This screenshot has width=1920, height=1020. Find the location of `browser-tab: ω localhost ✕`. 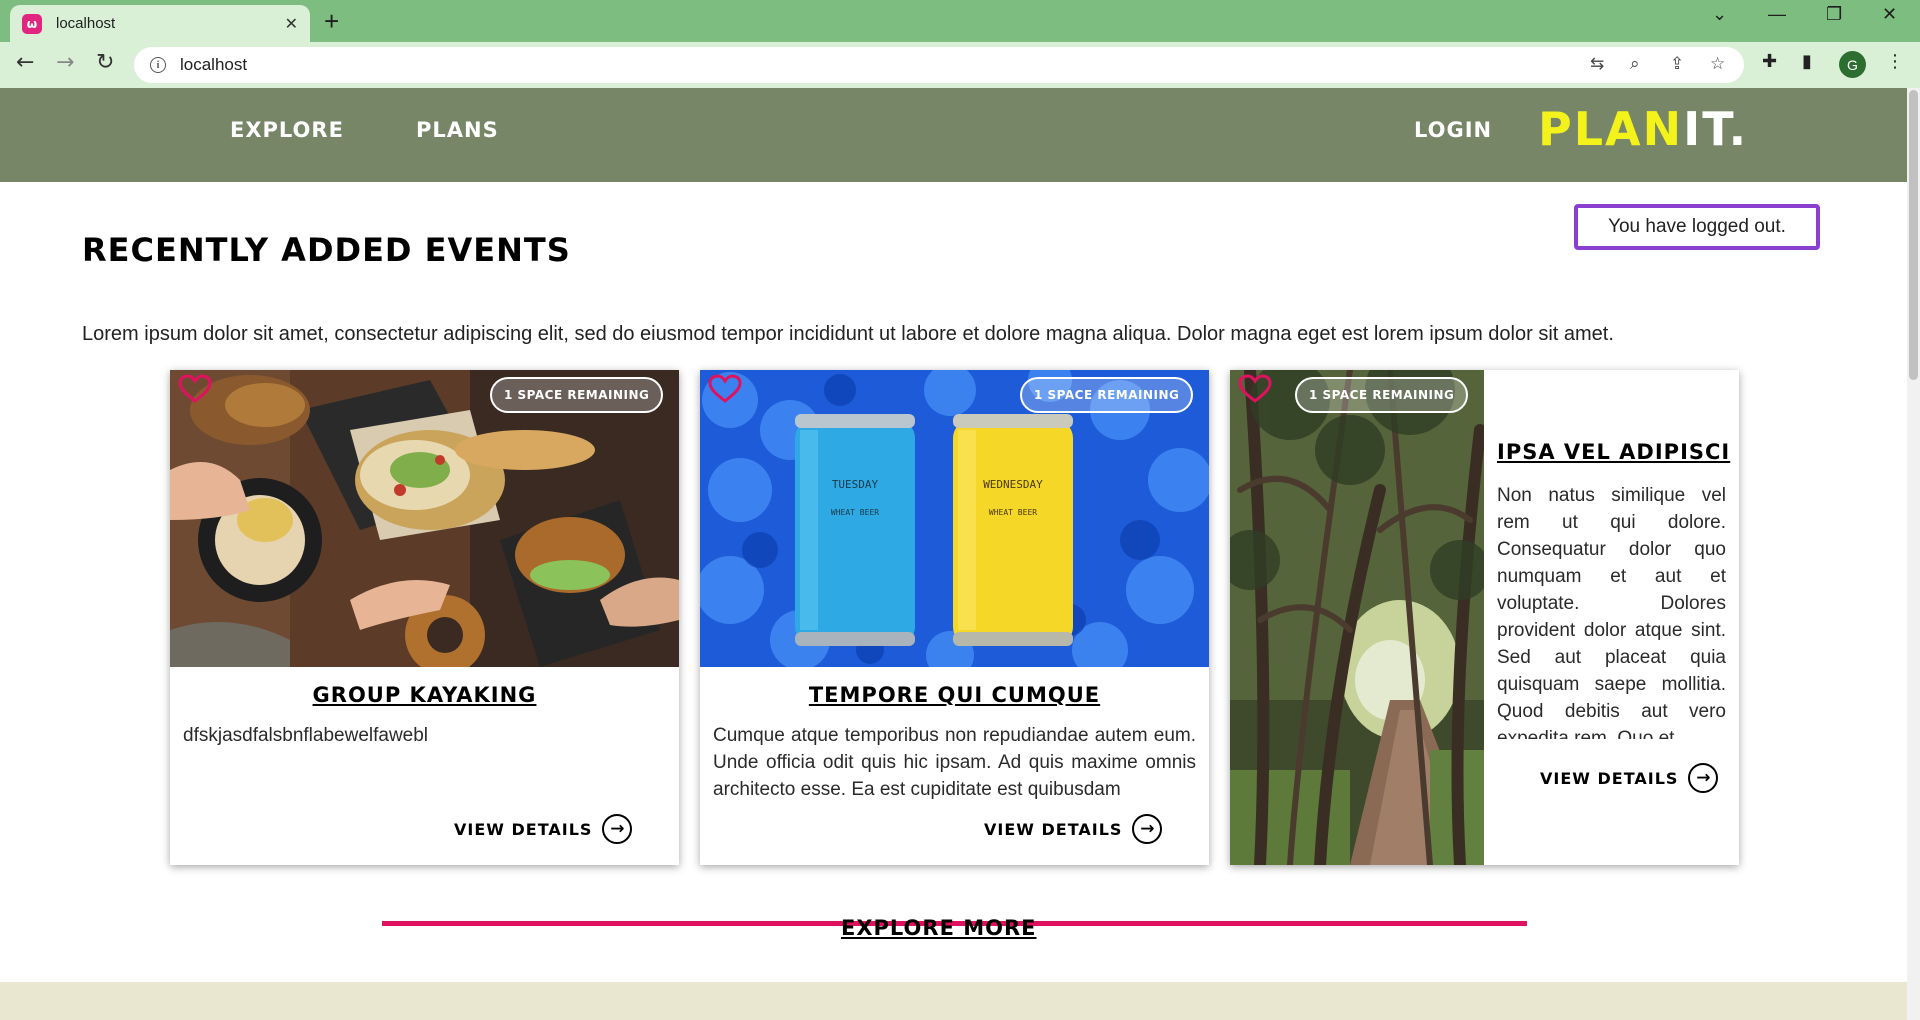

browser-tab: ω localhost ✕ is located at coordinates (160, 23).